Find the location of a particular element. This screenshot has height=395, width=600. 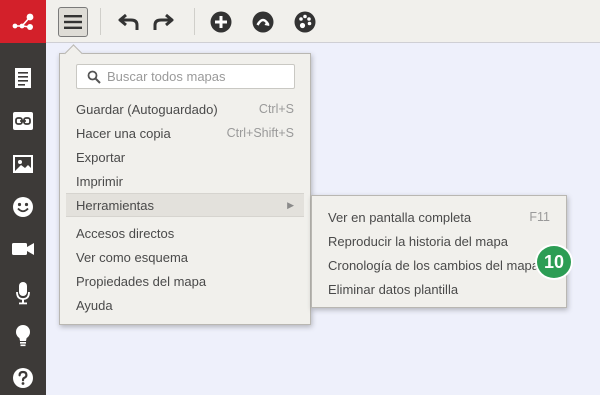

microphone-icon is located at coordinates (23, 293).